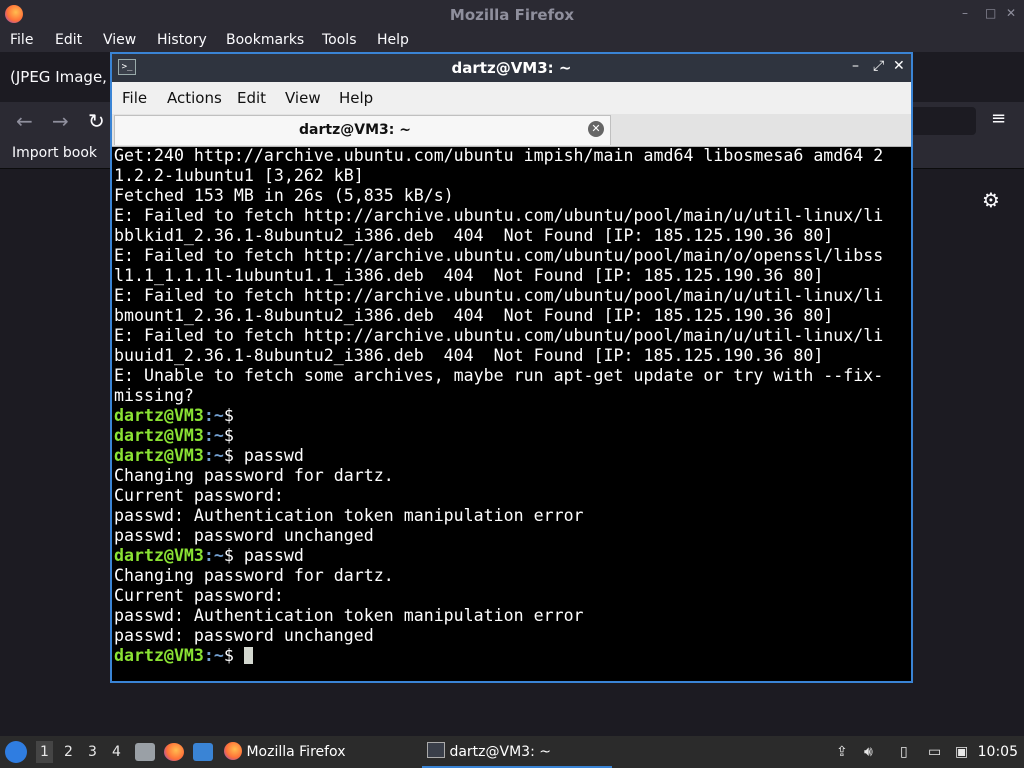  What do you see at coordinates (355, 130) in the screenshot?
I see `terminal-tab-label: dartz@VM3: ~` at bounding box center [355, 130].